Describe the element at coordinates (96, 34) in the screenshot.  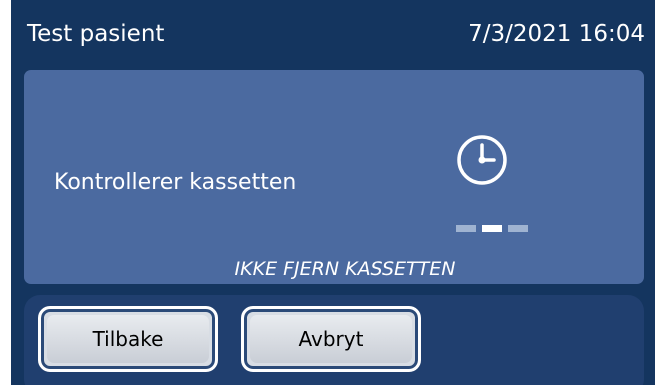
I see `patient-title: Test pasient` at that location.